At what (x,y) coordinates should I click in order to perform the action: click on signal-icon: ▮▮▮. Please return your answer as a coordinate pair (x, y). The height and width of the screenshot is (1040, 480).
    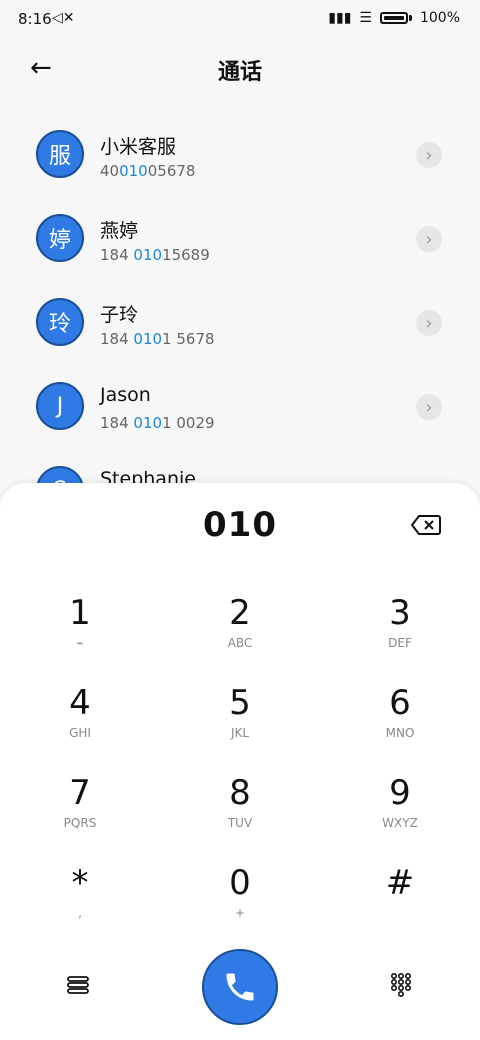
    Looking at the image, I should click on (340, 18).